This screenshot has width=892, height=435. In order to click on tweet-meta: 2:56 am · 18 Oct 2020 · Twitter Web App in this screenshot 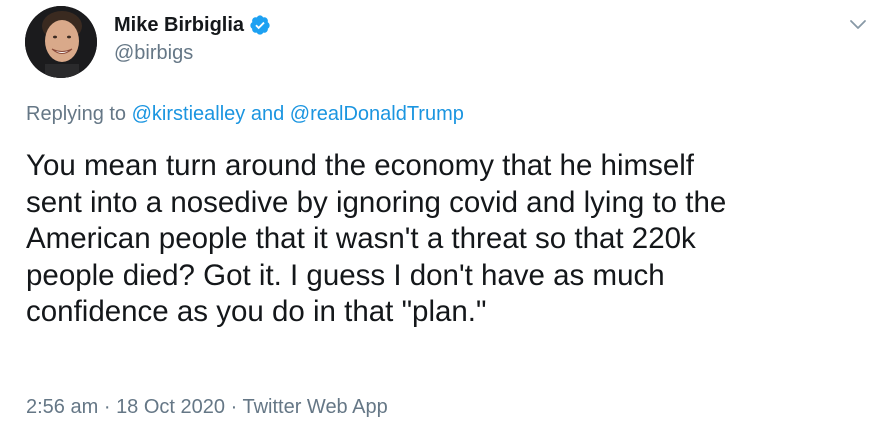, I will do `click(207, 407)`.